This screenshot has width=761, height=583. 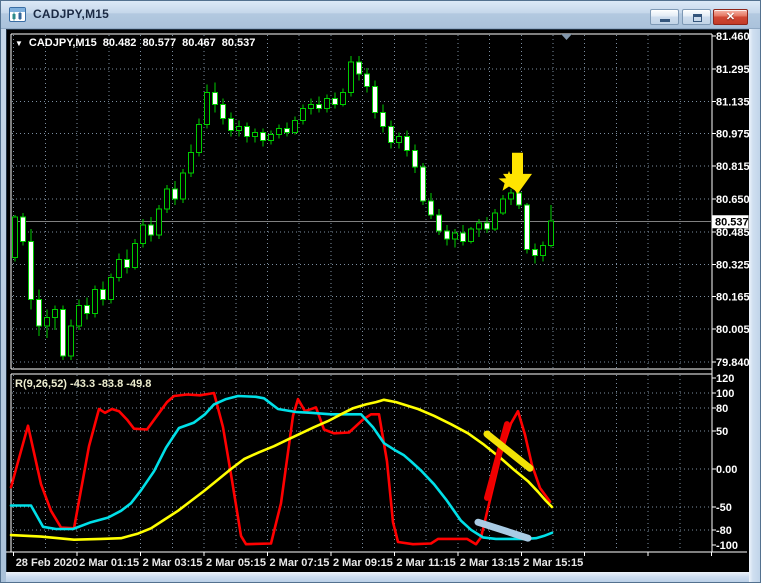 I want to click on close-button: ✕, so click(x=730, y=17).